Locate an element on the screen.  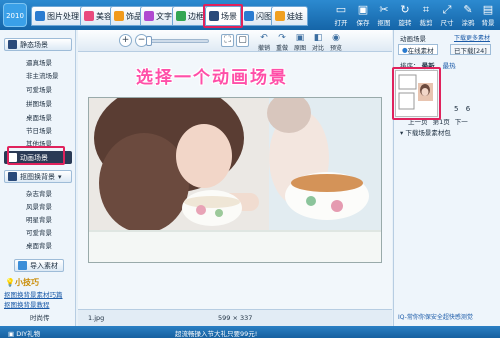
redo-button: ↷ 重做 is located at coordinates (282, 42).